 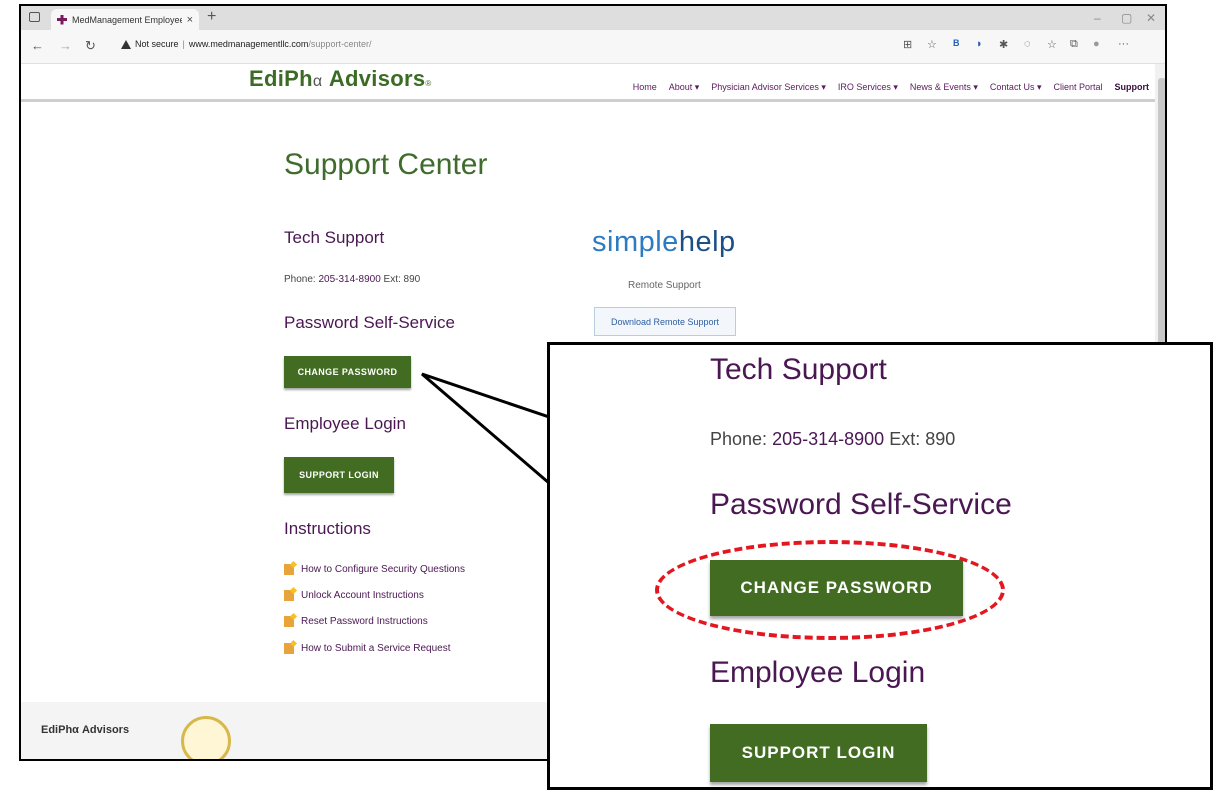 I want to click on zoom-password-heading: Password Self-Service, so click(x=861, y=504).